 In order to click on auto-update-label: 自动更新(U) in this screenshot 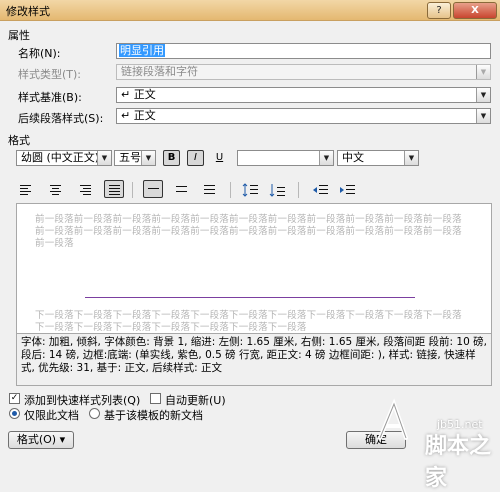, I will do `click(195, 400)`.